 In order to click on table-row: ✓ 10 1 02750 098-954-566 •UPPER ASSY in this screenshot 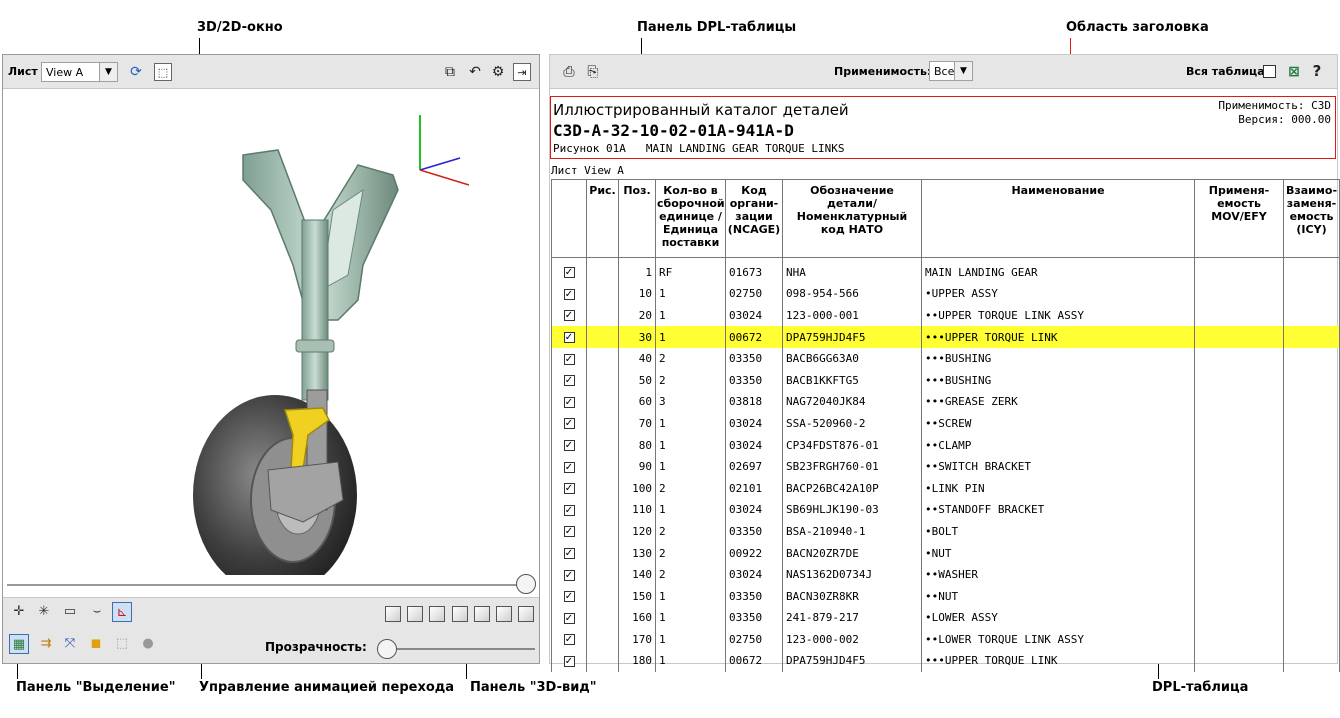, I will do `click(945, 294)`.